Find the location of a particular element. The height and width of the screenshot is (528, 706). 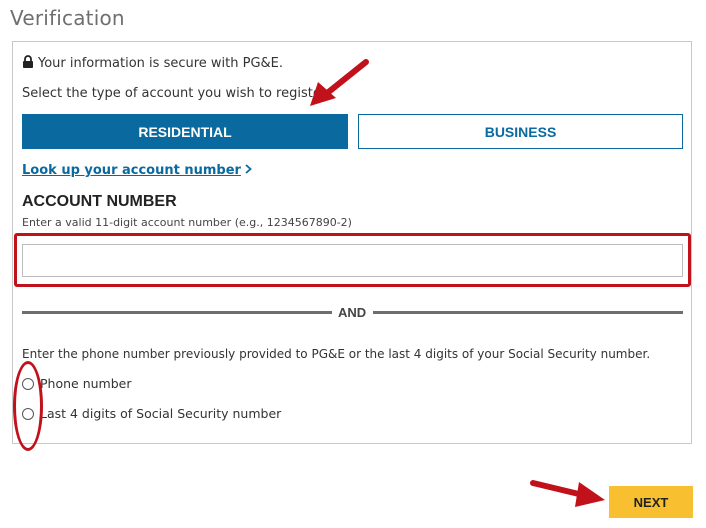

ssn-last4-option-label: Last 4 digits of Social Security number is located at coordinates (161, 413).